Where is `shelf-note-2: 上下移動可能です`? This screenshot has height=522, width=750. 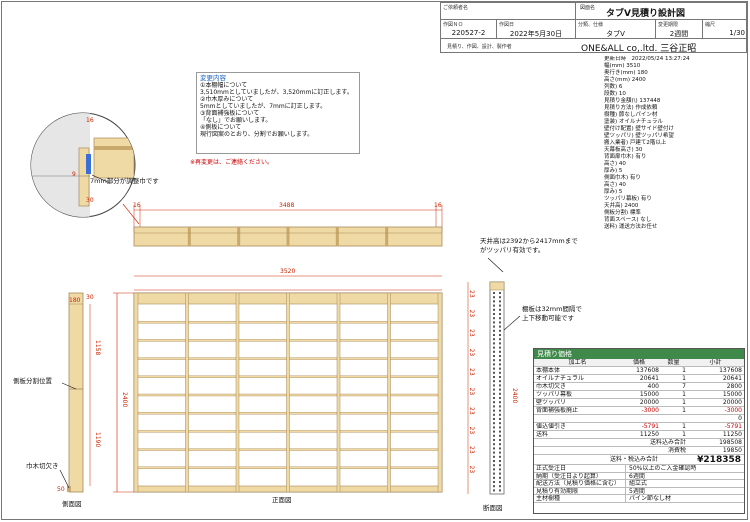
shelf-note-2: 上下移動可能です is located at coordinates (548, 317).